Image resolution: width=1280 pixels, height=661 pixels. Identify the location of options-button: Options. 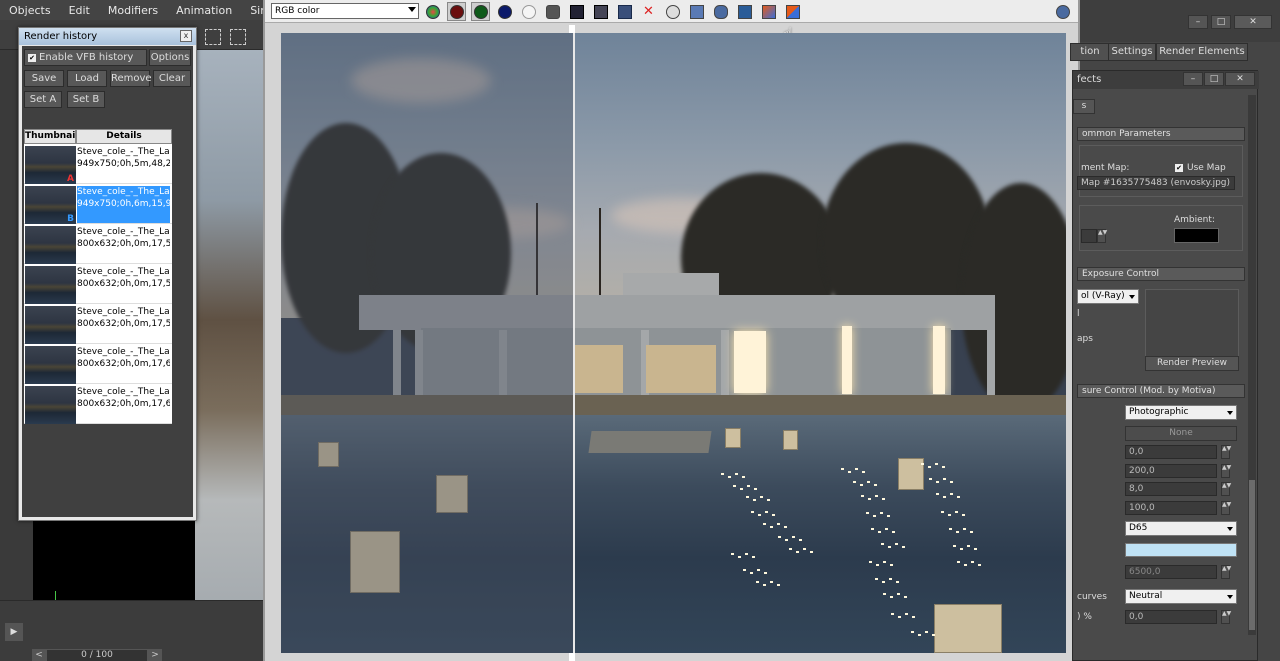
(170, 57).